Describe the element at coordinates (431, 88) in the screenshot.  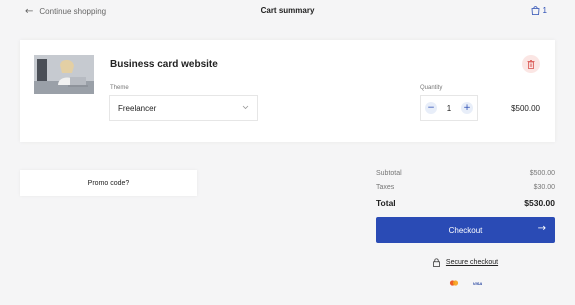
I see `quantity-label: Quantity` at that location.